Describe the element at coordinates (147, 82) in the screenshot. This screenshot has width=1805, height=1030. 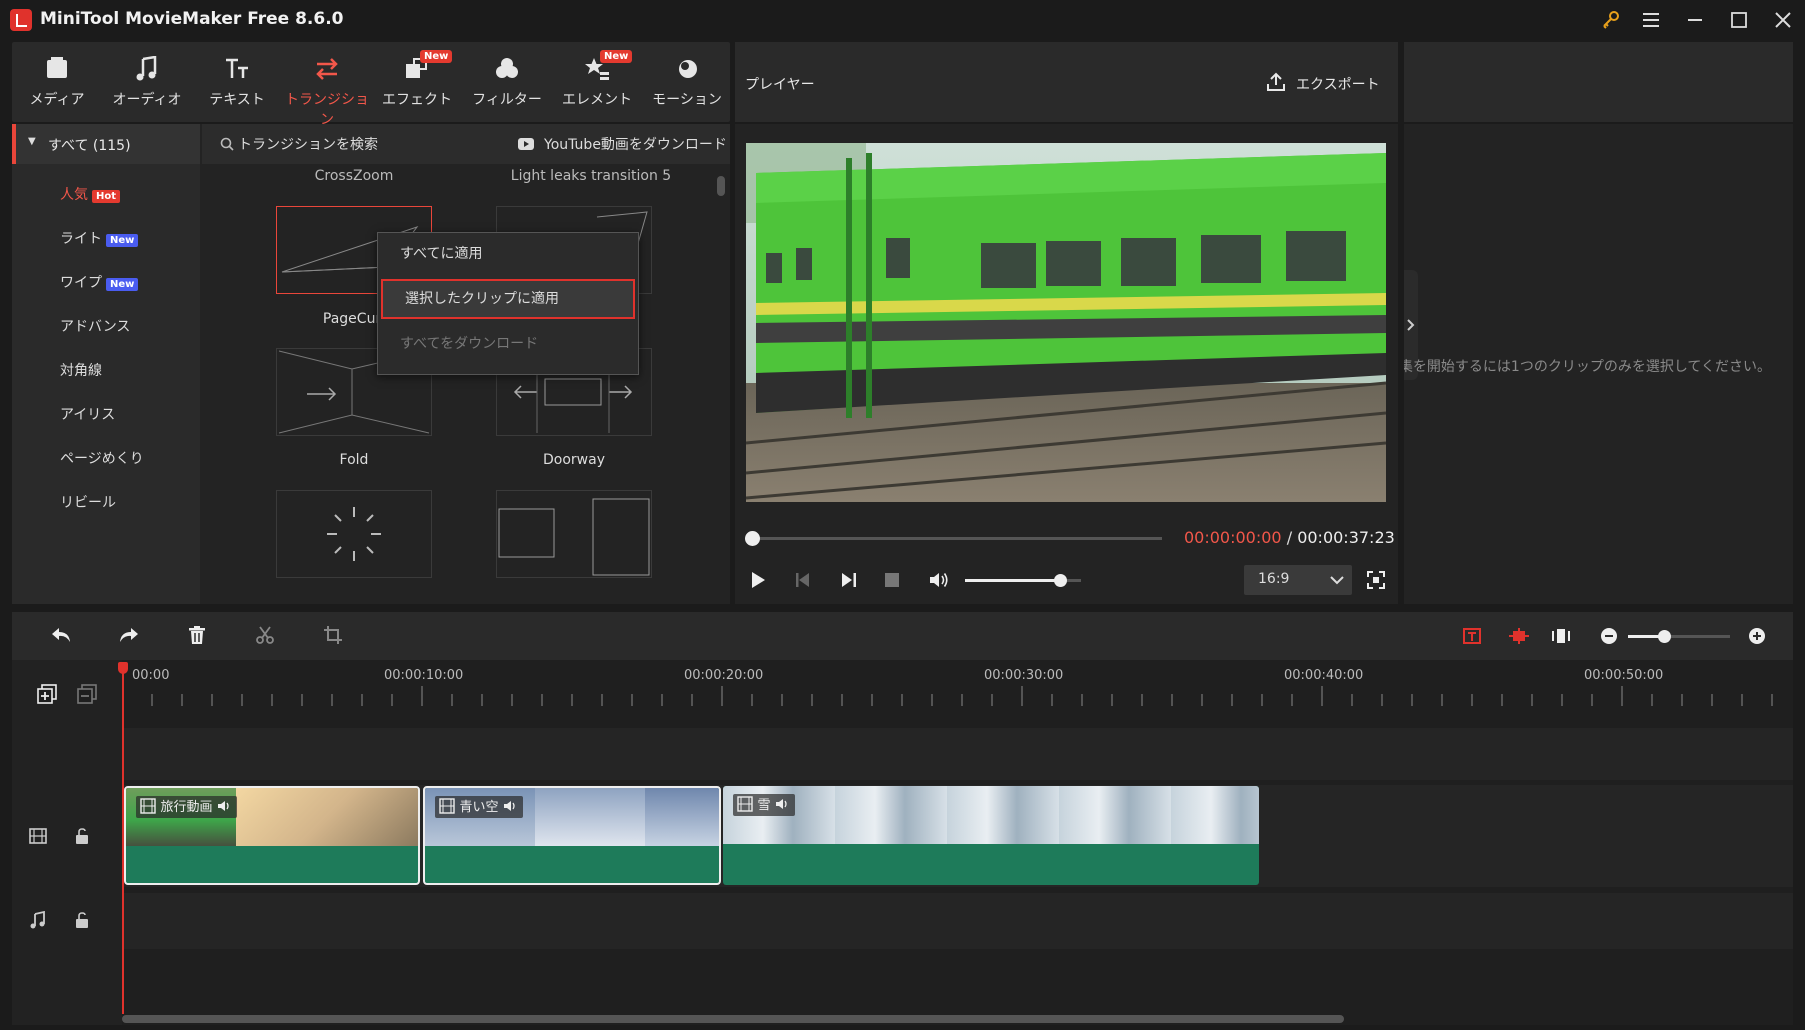
I see `tool-audio: オーディオ` at that location.